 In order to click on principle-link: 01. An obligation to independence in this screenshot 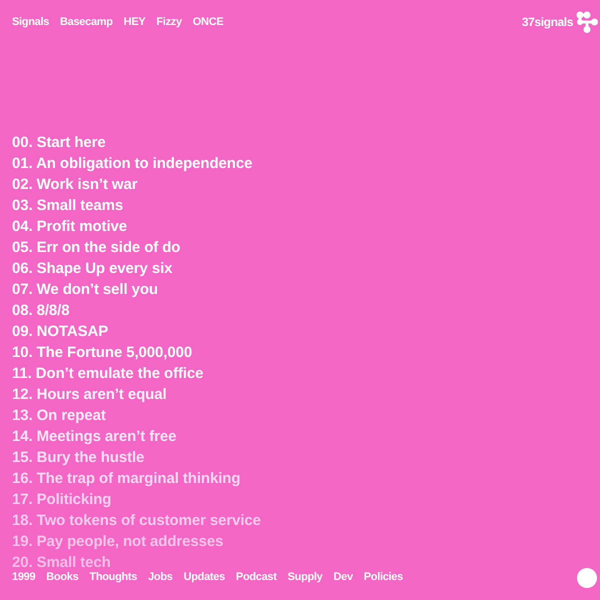, I will do `click(132, 163)`.